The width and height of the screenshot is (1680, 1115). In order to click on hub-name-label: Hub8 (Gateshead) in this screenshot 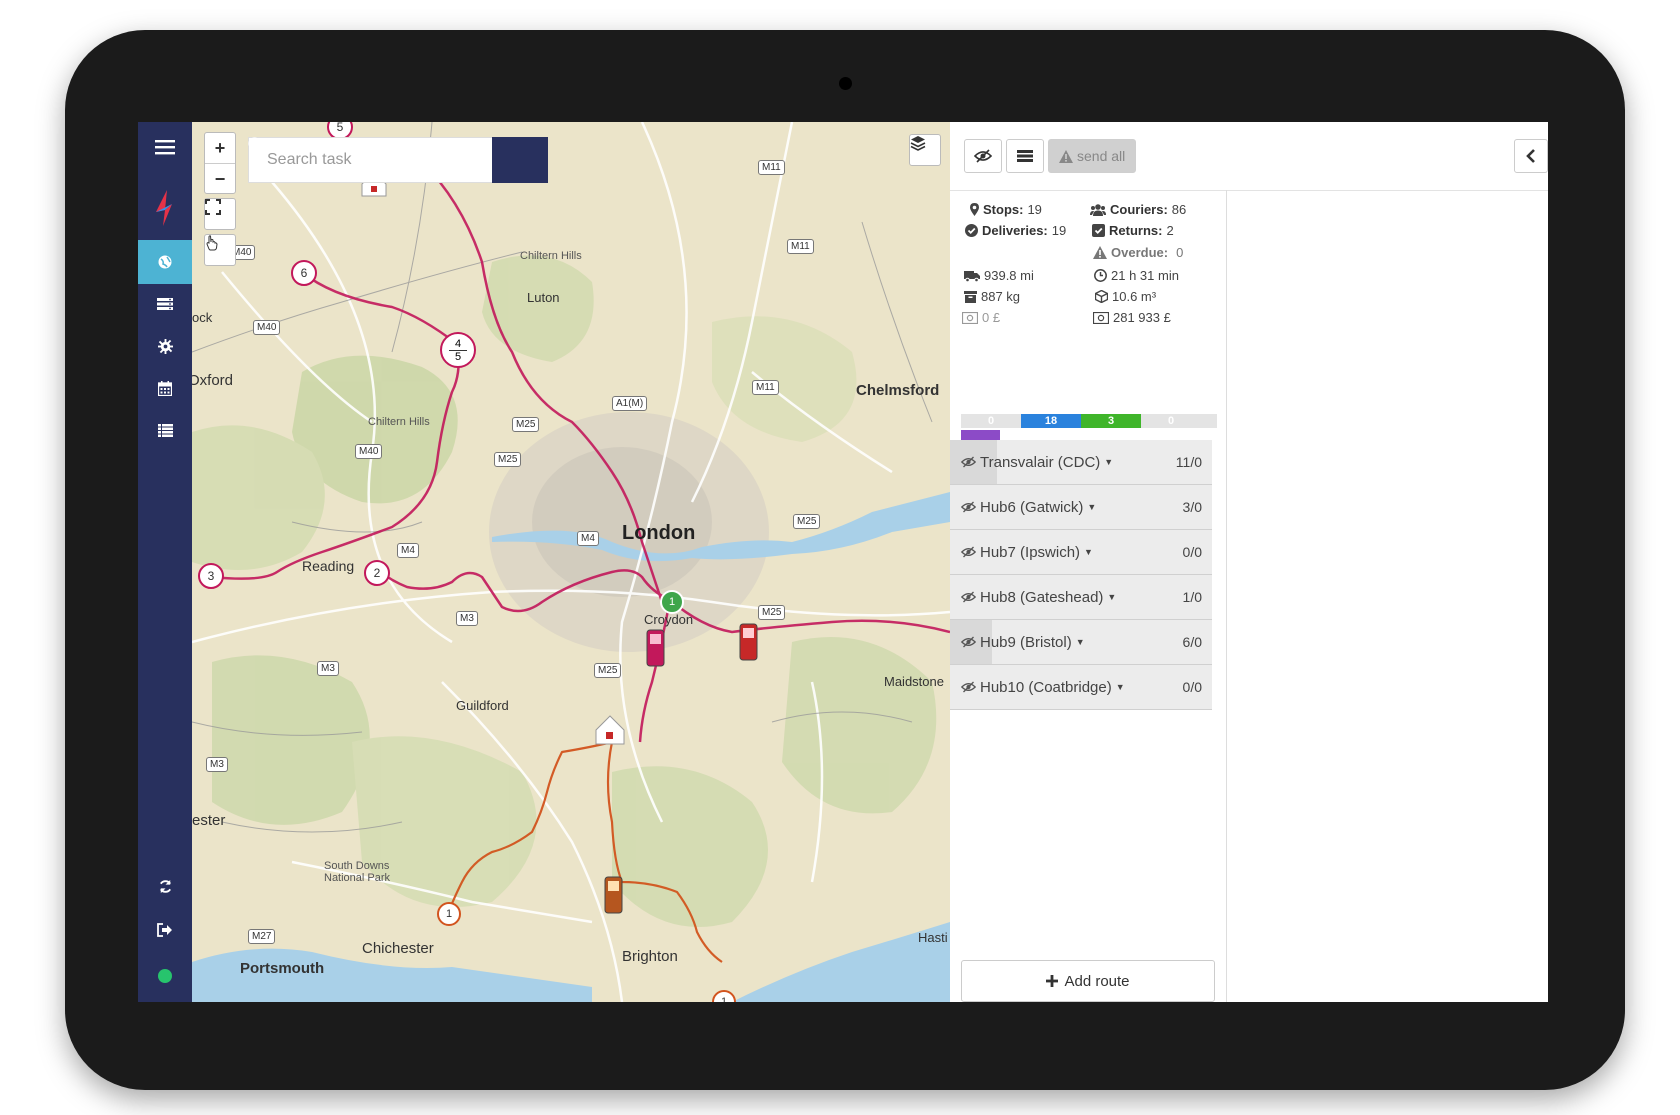, I will do `click(1042, 597)`.